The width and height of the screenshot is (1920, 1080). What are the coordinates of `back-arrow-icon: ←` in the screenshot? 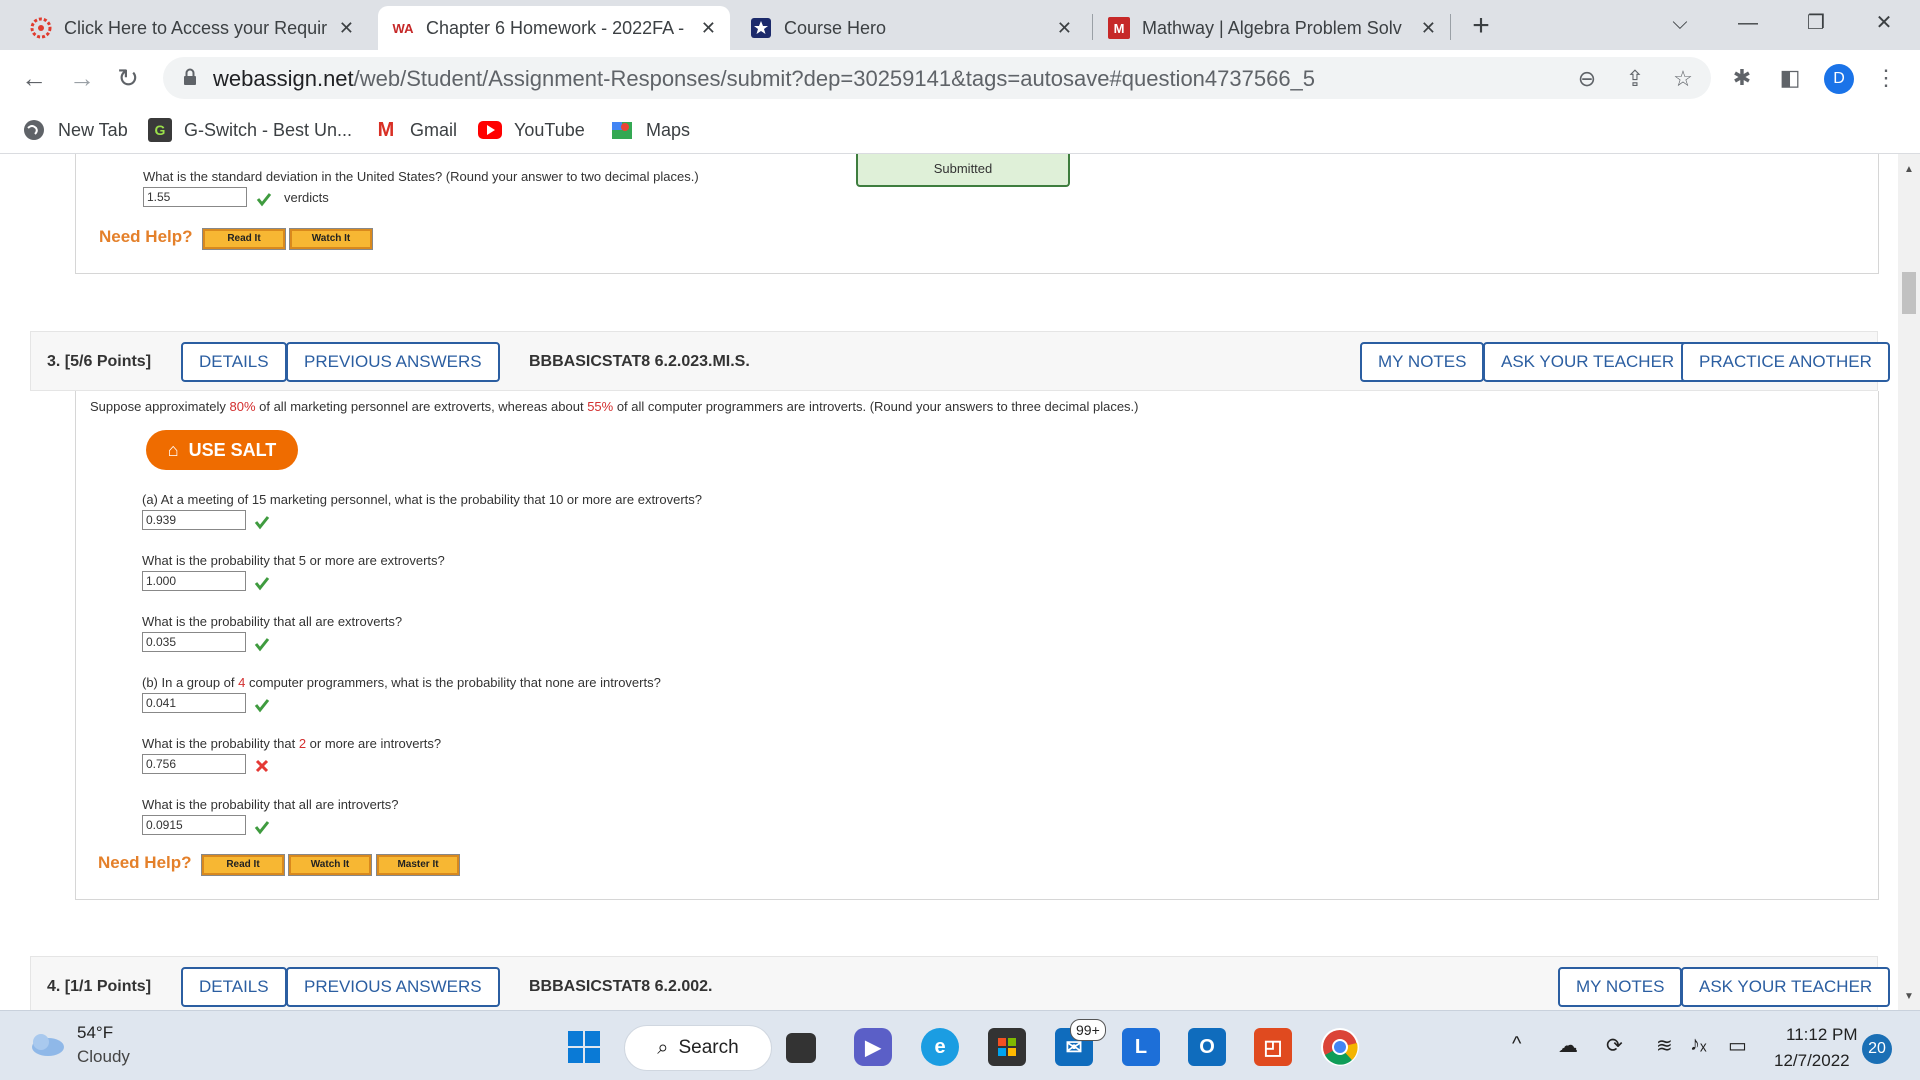 It's located at (34, 78).